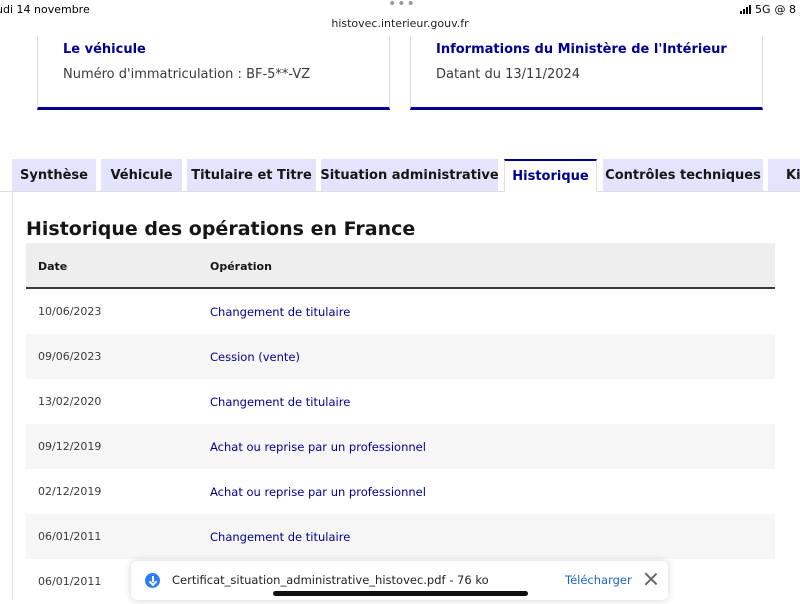 The width and height of the screenshot is (800, 604). Describe the element at coordinates (70, 491) in the screenshot. I see `row-date: 02/12/2019` at that location.